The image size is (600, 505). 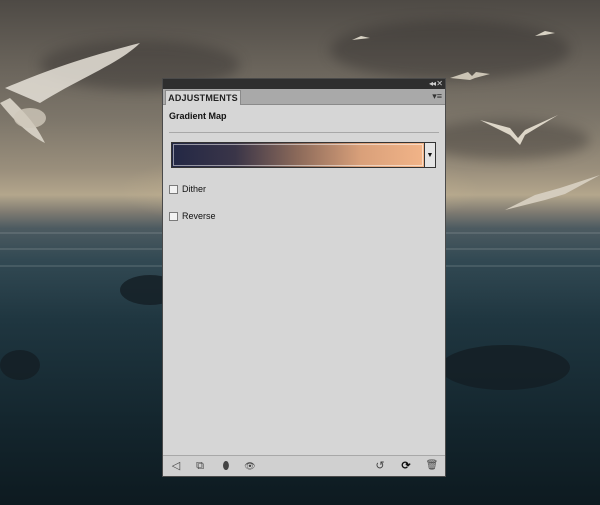 What do you see at coordinates (200, 466) in the screenshot?
I see `clip-to-layer-icon: ⧉` at bounding box center [200, 466].